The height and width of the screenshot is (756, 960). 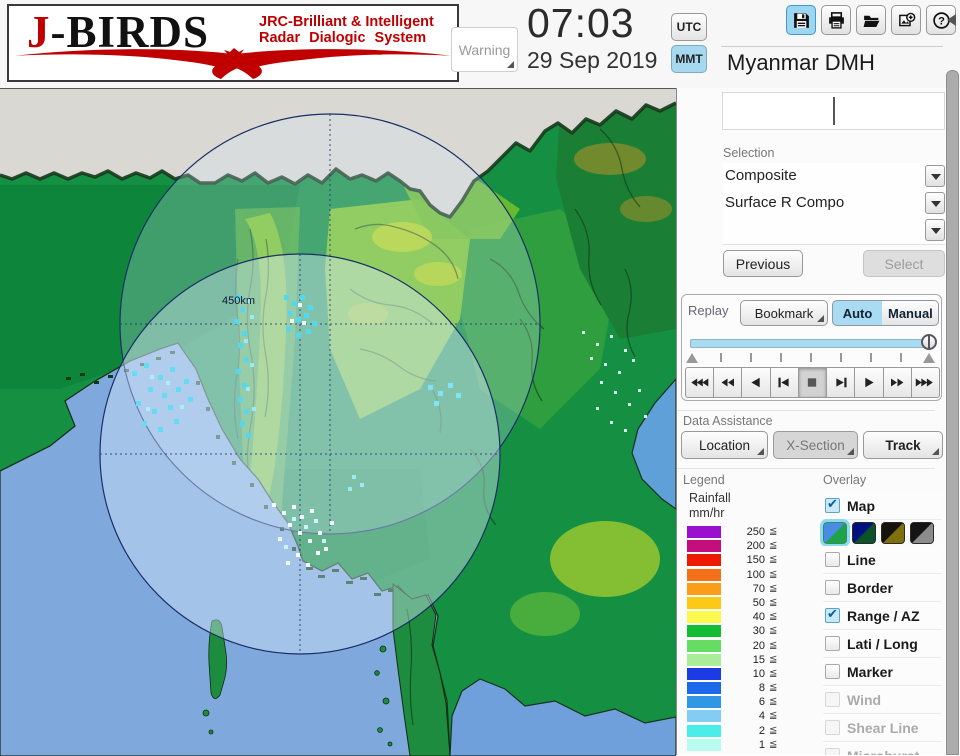 What do you see at coordinates (925, 382) in the screenshot?
I see `forward-3-button` at bounding box center [925, 382].